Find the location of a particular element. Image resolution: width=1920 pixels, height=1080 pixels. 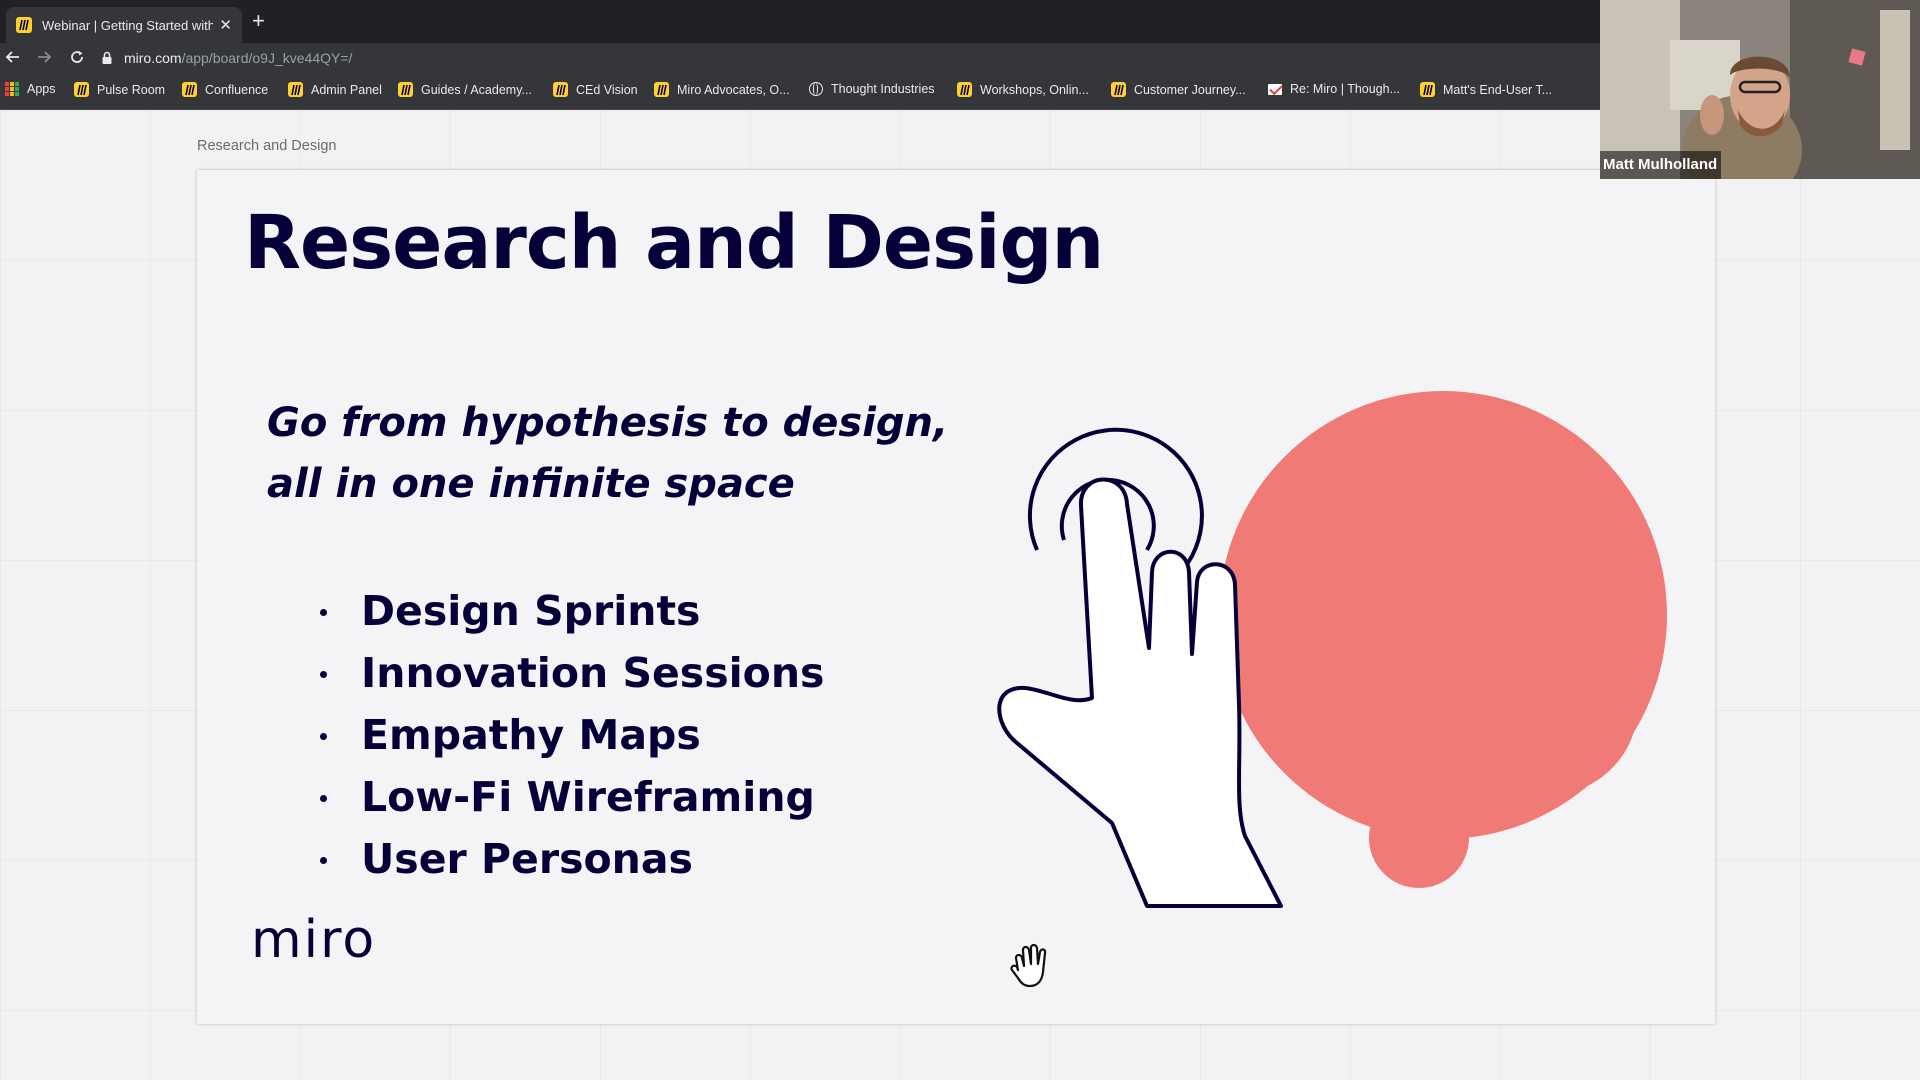

bookmark-admin-panel: Admin Panel is located at coordinates (335, 89).